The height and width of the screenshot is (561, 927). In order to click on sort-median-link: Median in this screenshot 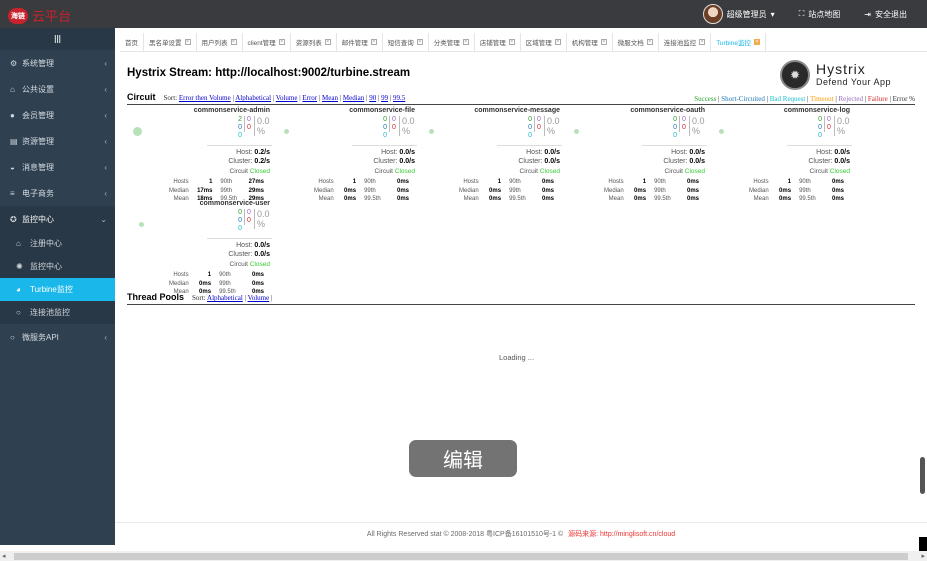, I will do `click(353, 98)`.